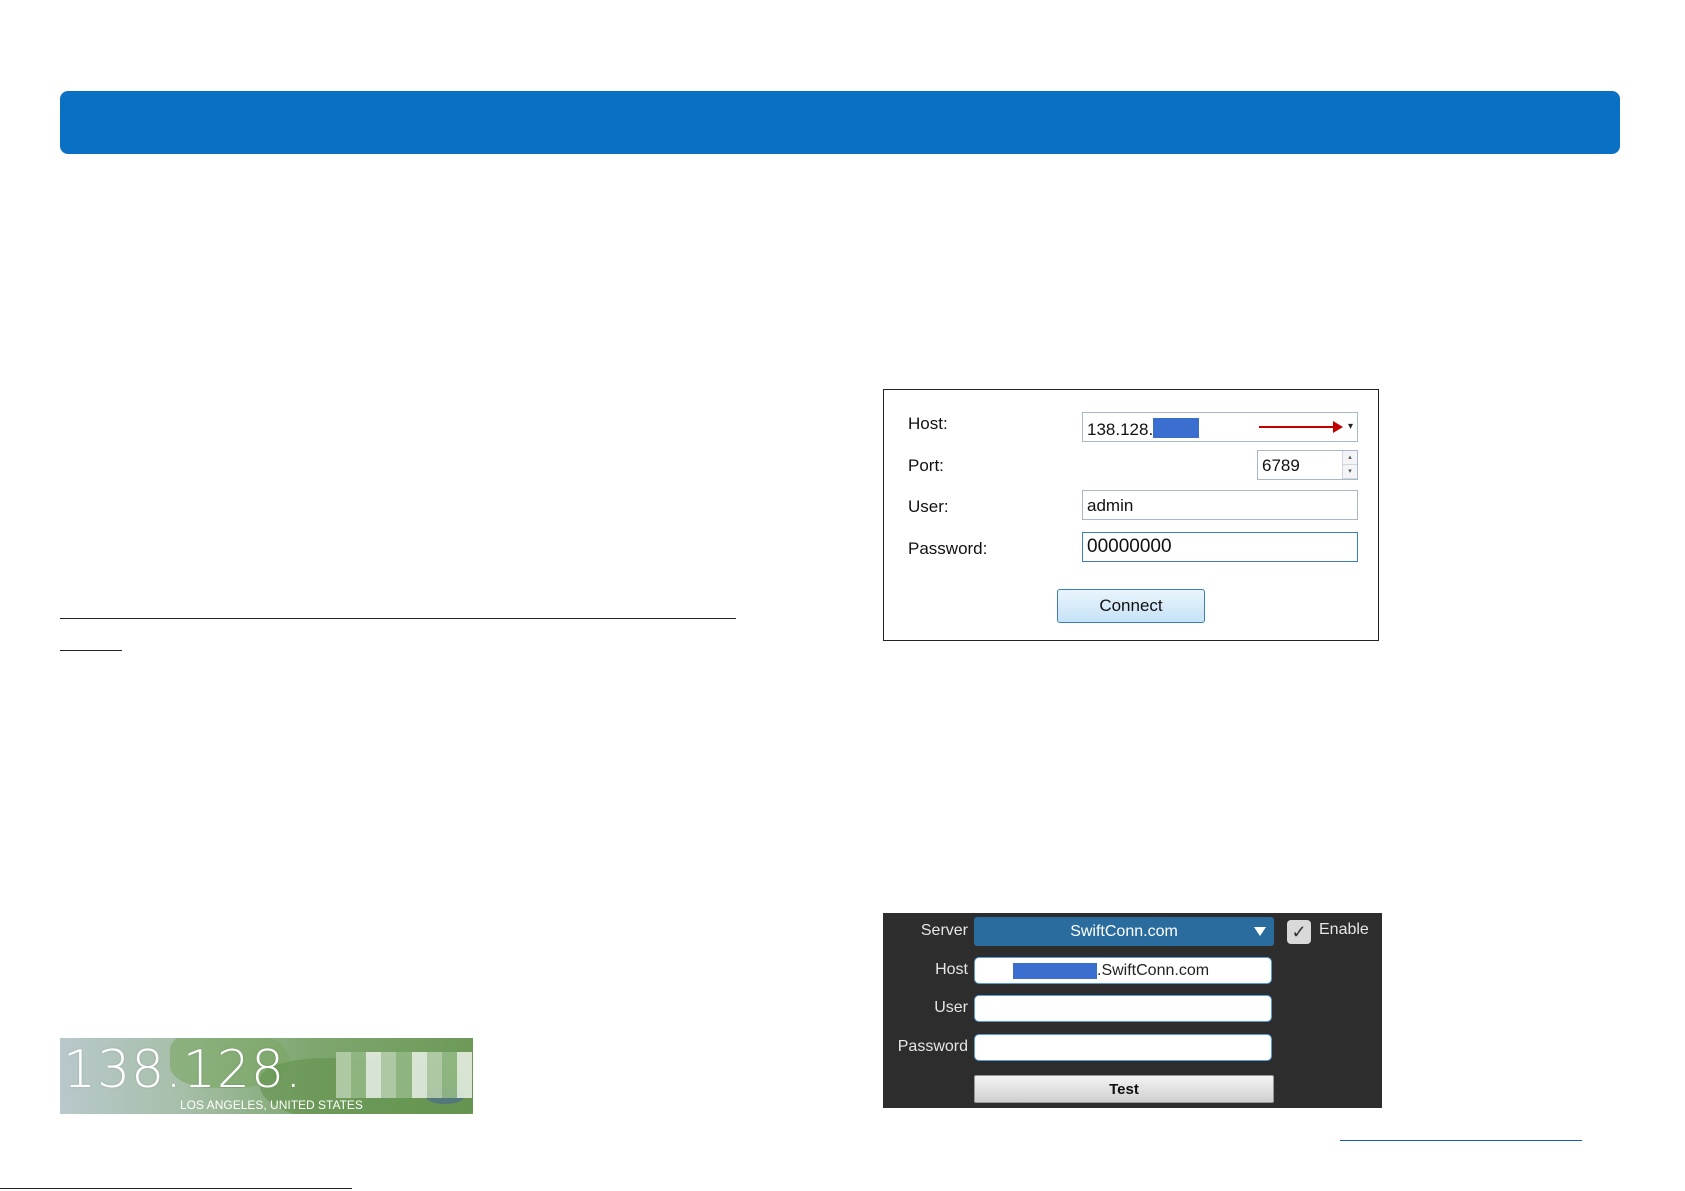 The image size is (1685, 1191). I want to click on header-bar, so click(840, 122).